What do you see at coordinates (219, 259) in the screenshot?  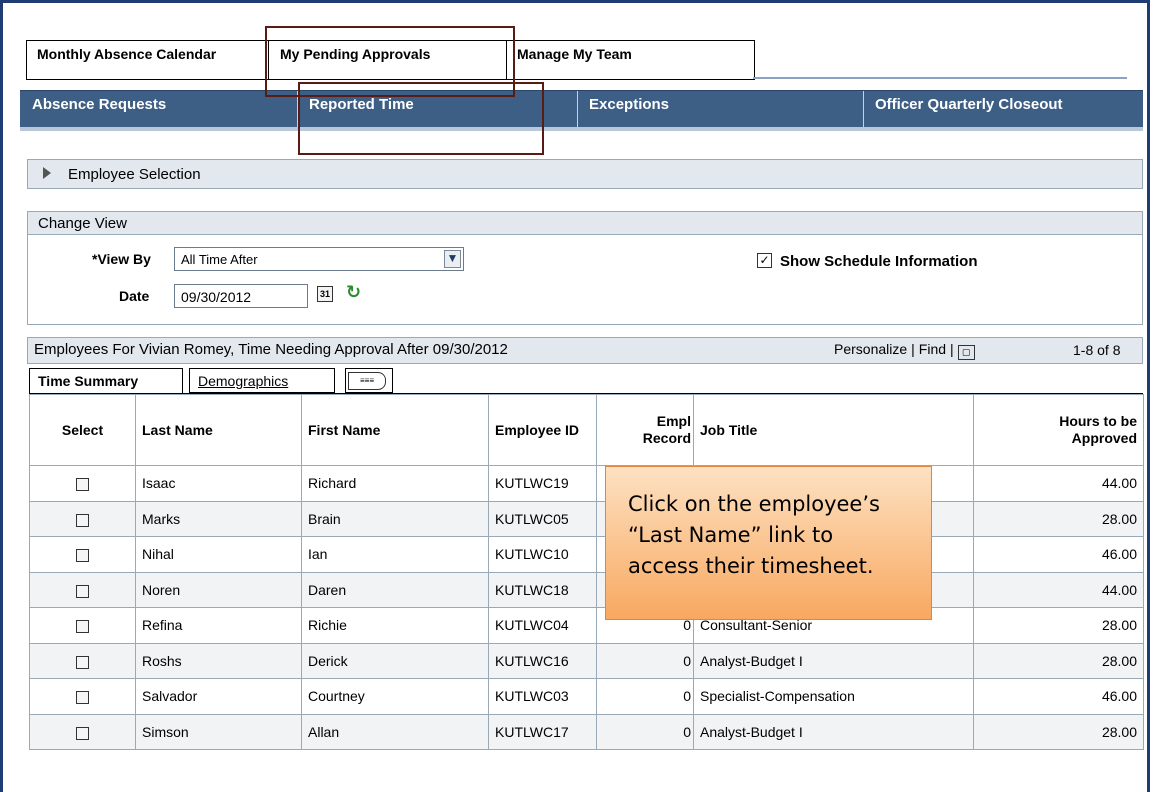 I see `view-by-value: All Time After` at bounding box center [219, 259].